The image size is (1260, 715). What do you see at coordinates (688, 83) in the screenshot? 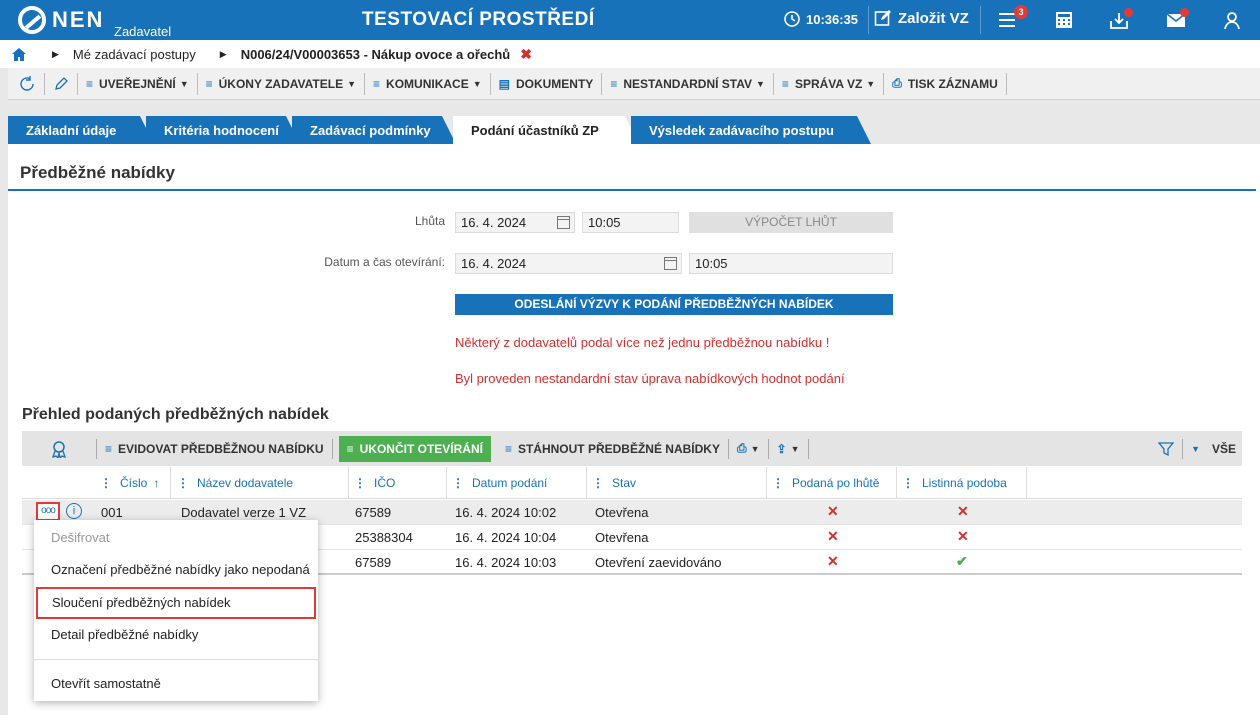
I see `menu-nestandardni-stav: ≡ NESTANDARDNÍ STAV ▼` at bounding box center [688, 83].